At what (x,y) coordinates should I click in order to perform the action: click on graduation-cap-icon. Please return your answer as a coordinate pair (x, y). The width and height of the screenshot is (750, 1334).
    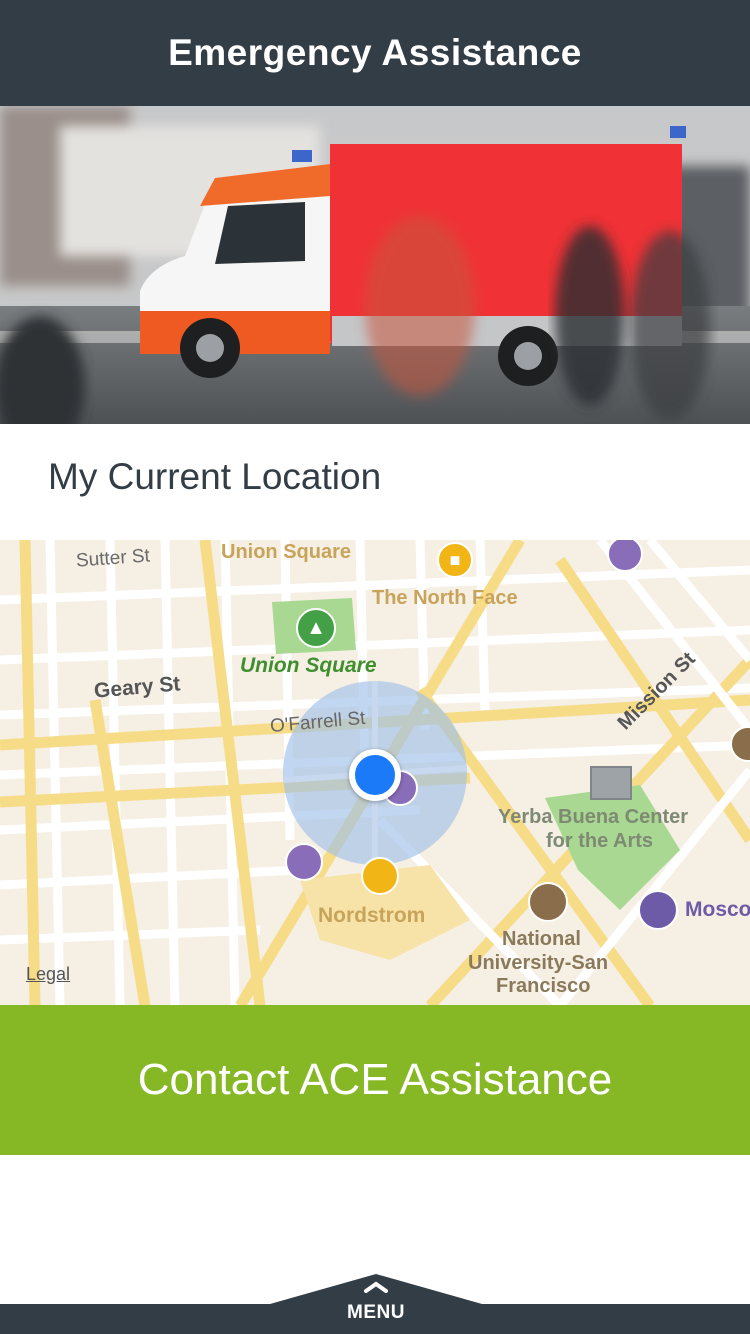
    Looking at the image, I should click on (548, 902).